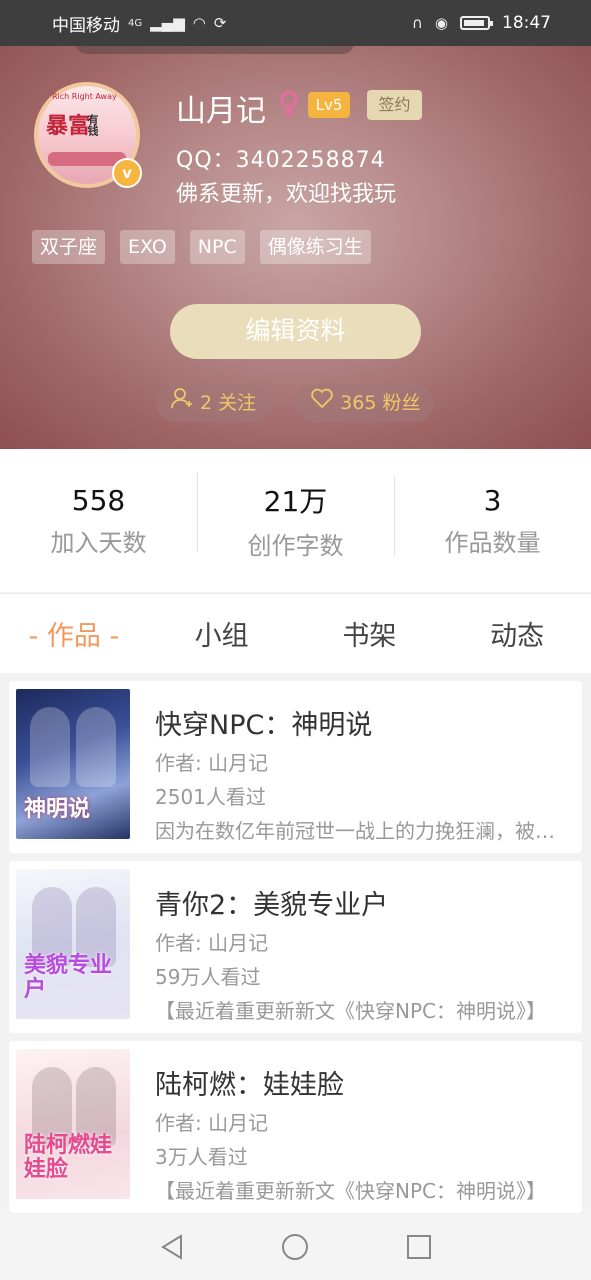  Describe the element at coordinates (98, 500) in the screenshot. I see `stat-value: 558` at that location.